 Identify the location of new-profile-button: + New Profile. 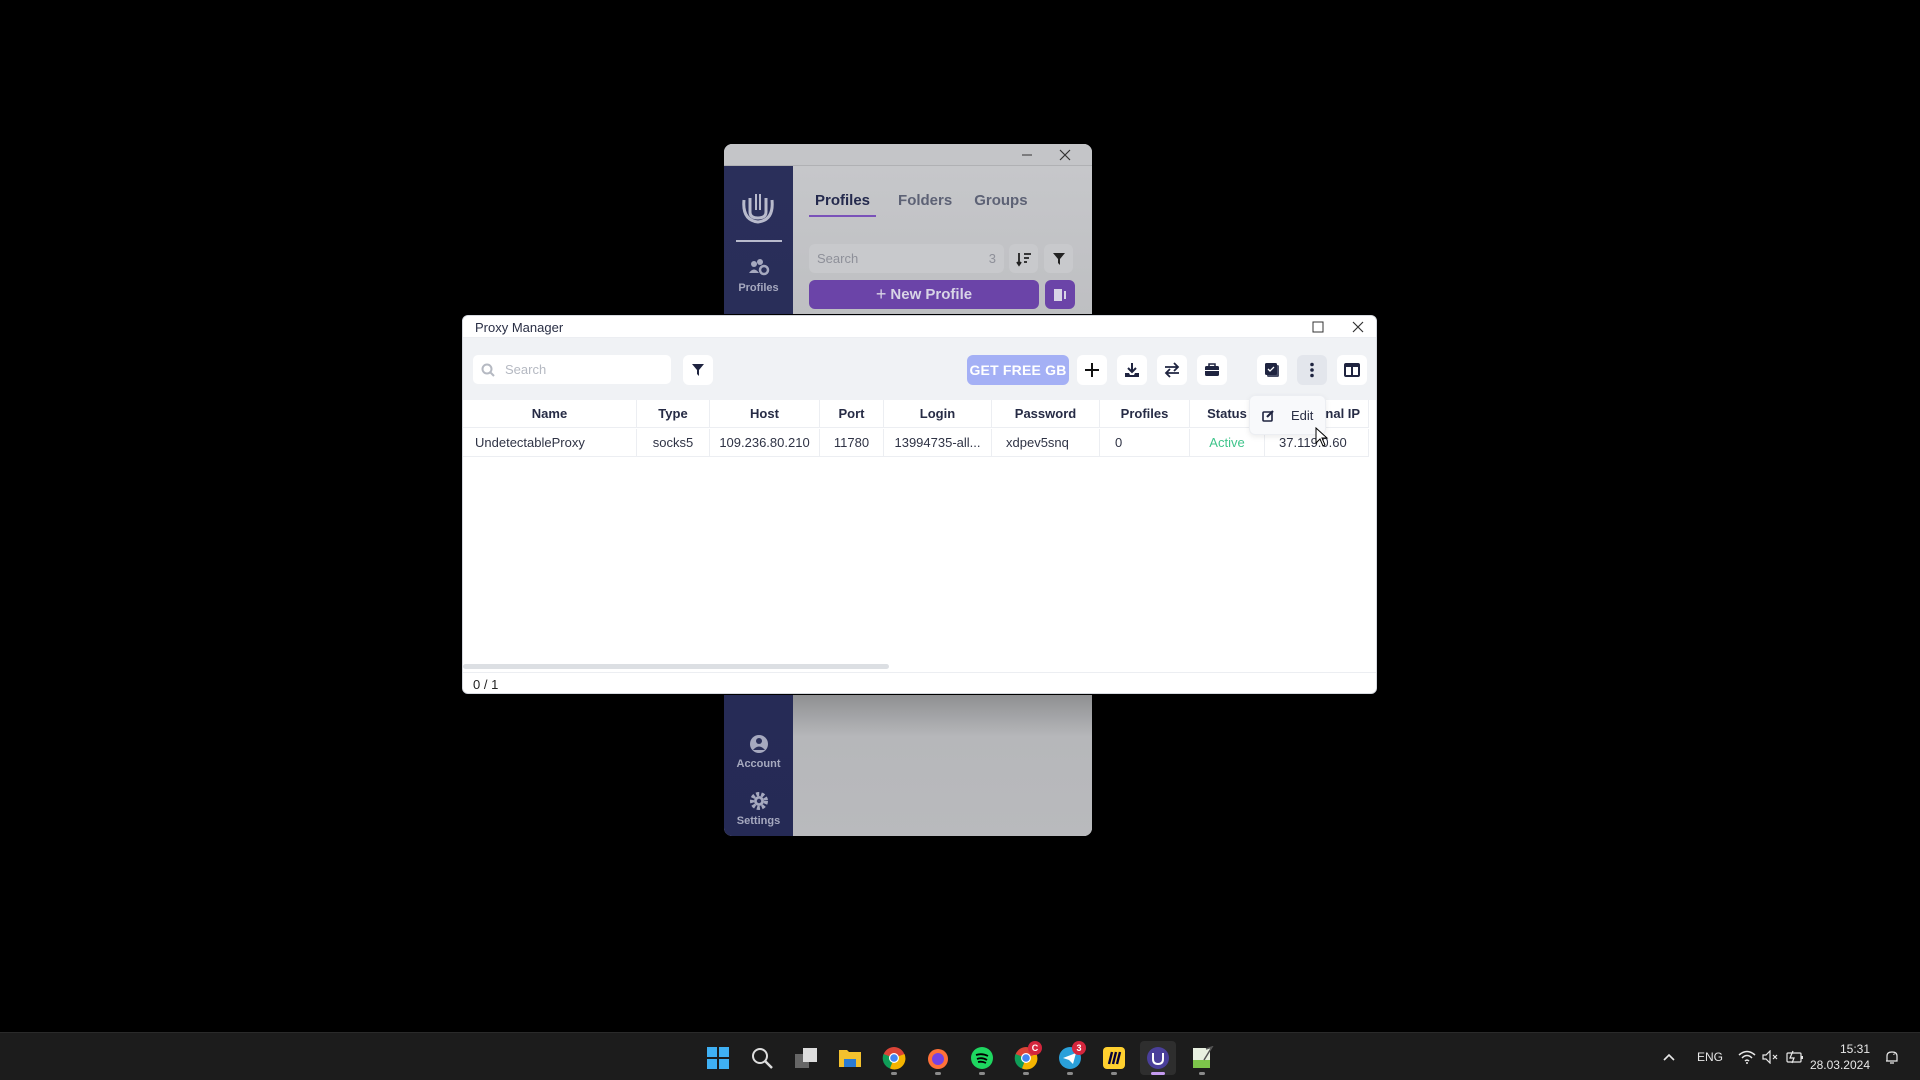
(924, 294).